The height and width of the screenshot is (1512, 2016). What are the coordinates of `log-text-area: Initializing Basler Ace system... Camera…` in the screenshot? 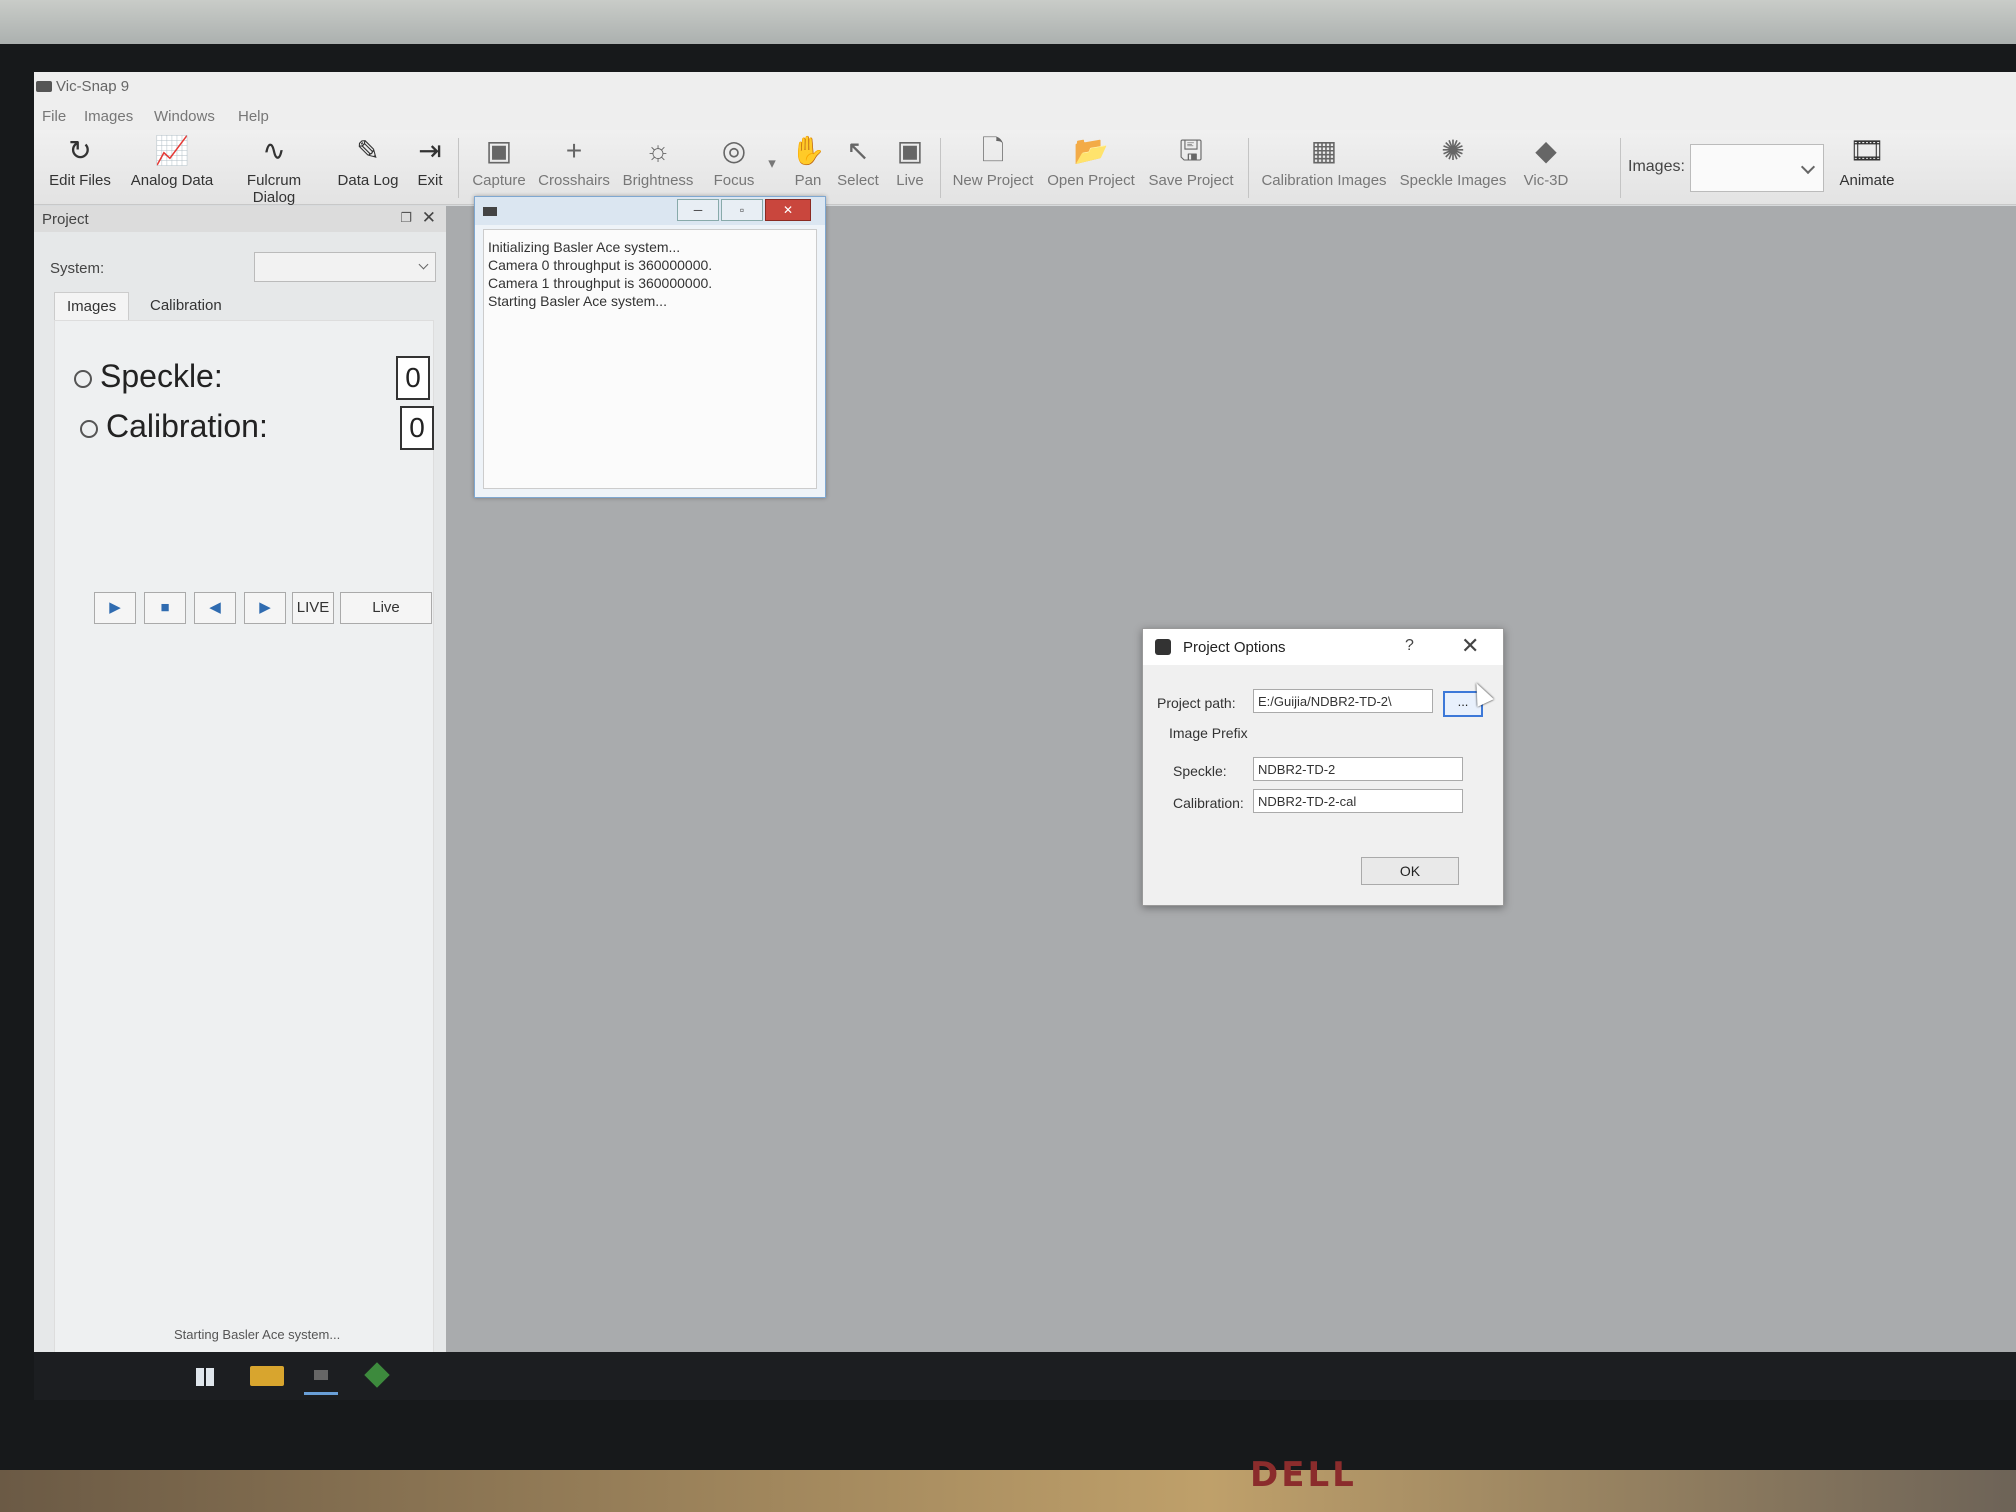 It's located at (650, 359).